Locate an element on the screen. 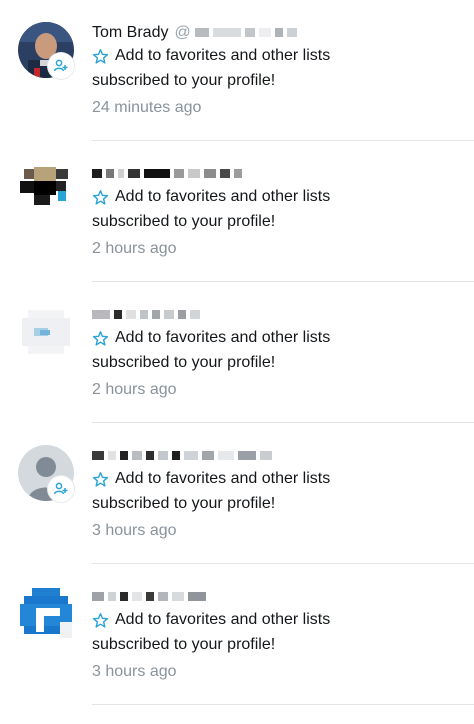  timestamp: 24 minutes ago is located at coordinates (147, 107).